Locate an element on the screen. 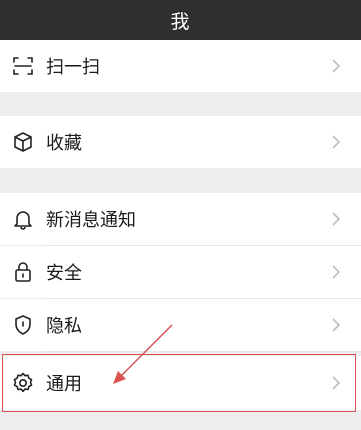 The width and height of the screenshot is (361, 430). box-icon is located at coordinates (23, 142).